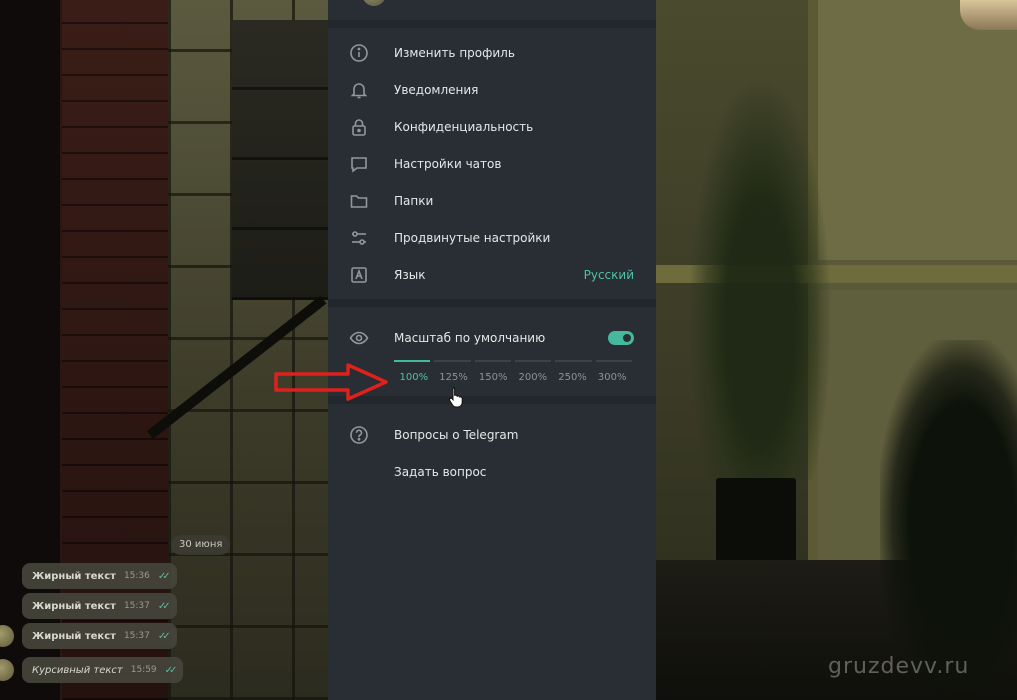  Describe the element at coordinates (493, 377) in the screenshot. I see `scale-option-150: 150%` at that location.